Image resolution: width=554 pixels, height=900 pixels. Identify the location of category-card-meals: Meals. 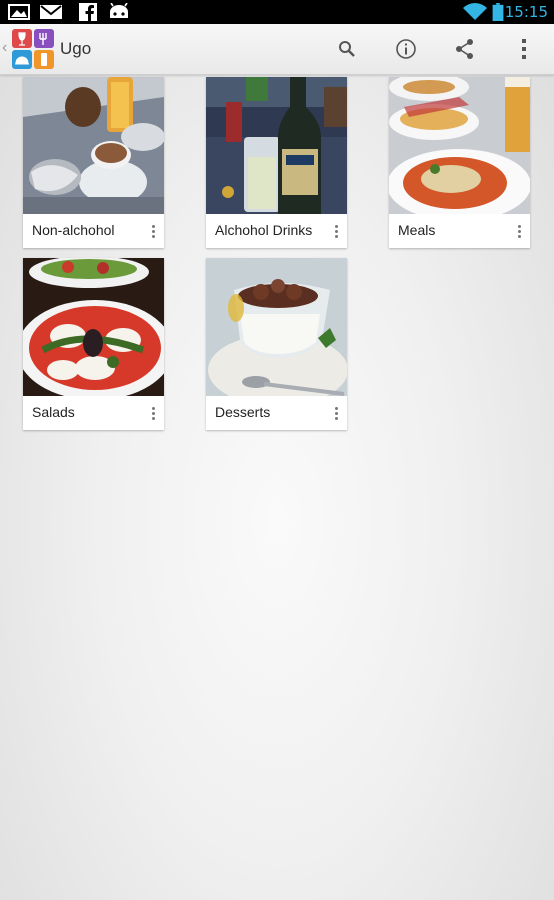
(459, 162).